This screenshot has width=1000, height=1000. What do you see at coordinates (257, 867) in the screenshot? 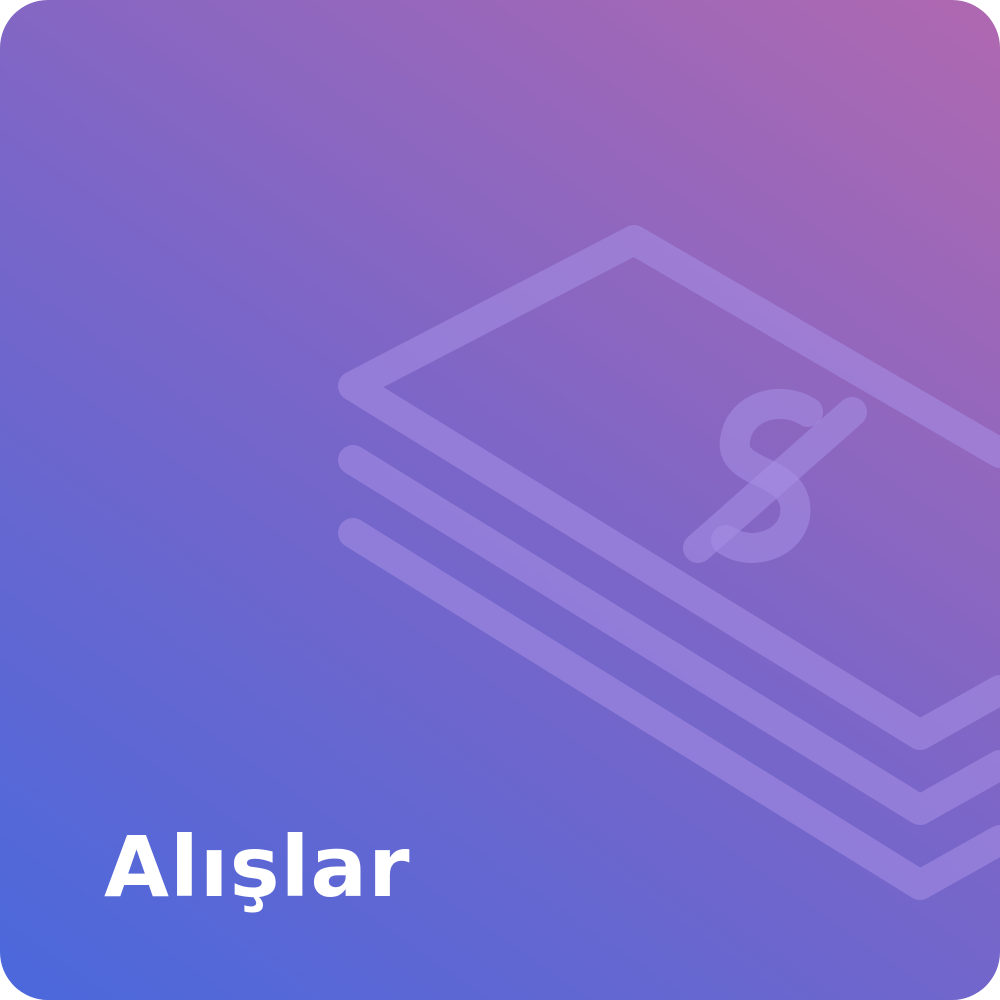
I see `tile-title: Alışlar` at bounding box center [257, 867].